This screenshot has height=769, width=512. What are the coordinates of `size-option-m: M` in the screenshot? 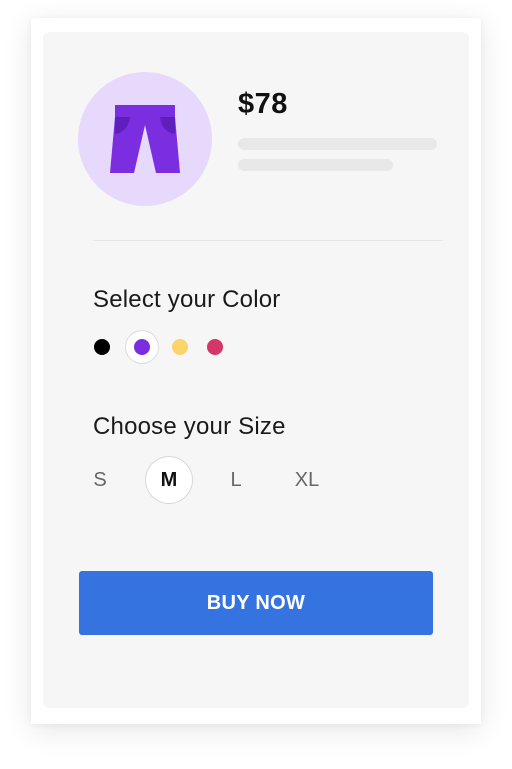 It's located at (169, 480).